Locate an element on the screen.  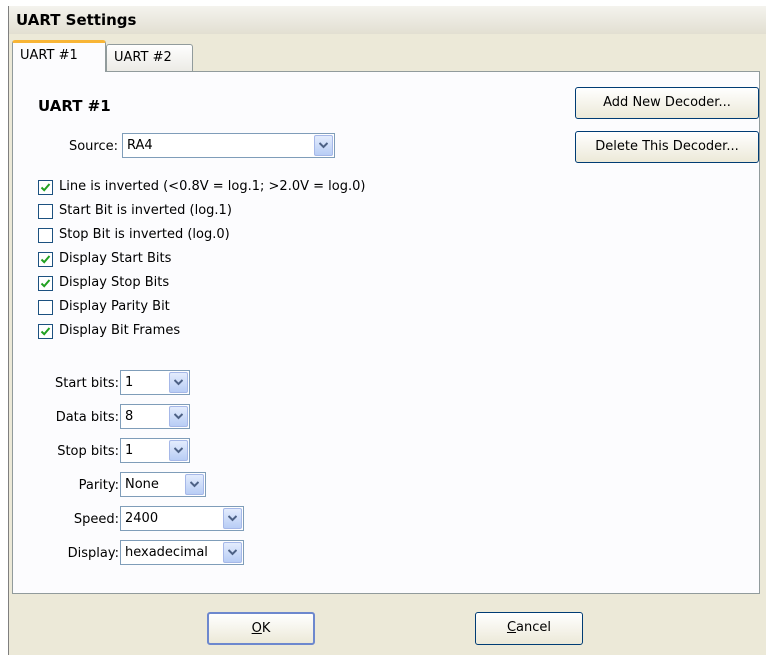
start-bits-value: 1 is located at coordinates (129, 382).